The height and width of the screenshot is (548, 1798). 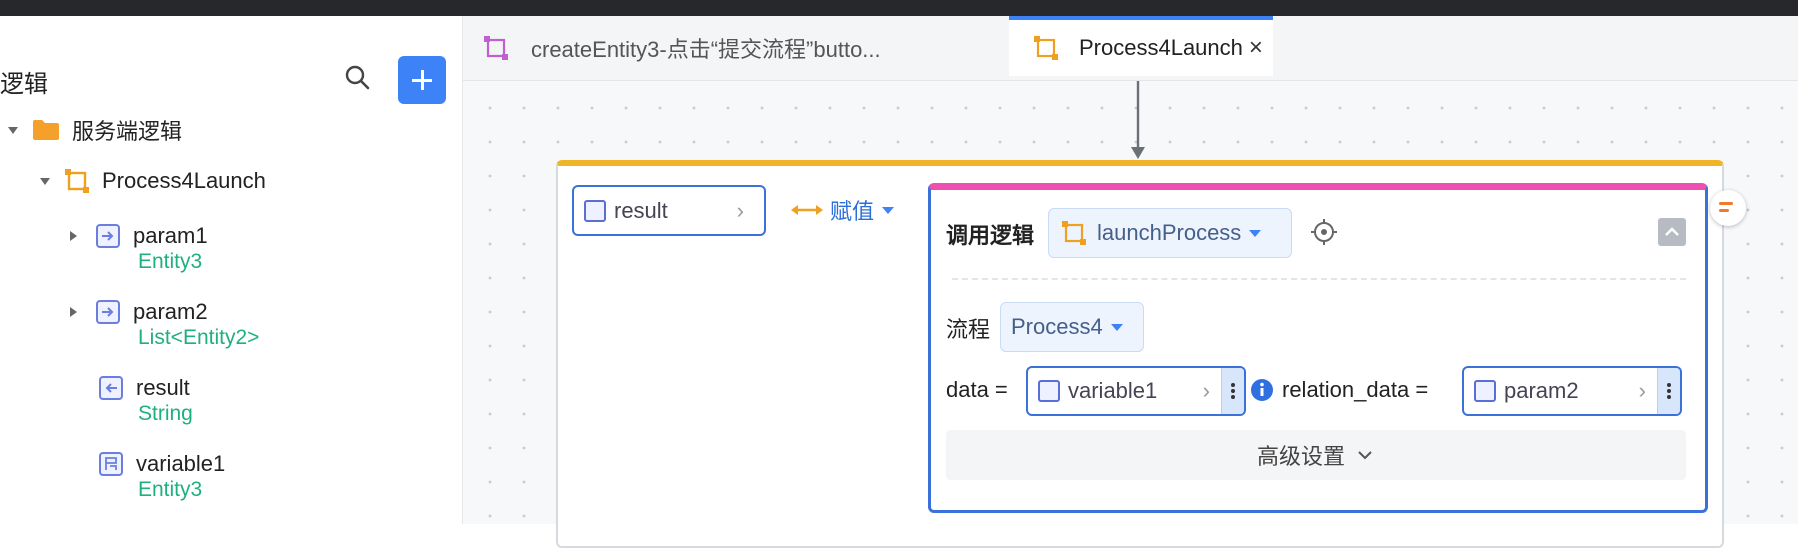 I want to click on info-icon, so click(x=1262, y=390).